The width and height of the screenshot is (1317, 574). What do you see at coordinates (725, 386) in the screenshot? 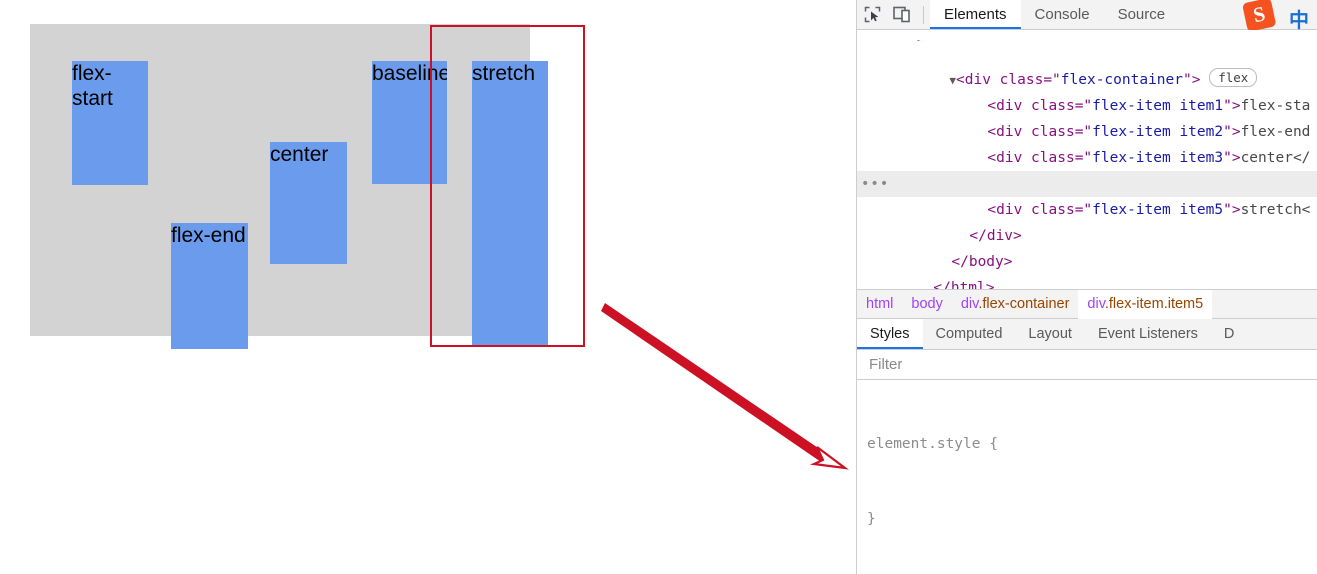
I see `annotation-arrow-icon` at bounding box center [725, 386].